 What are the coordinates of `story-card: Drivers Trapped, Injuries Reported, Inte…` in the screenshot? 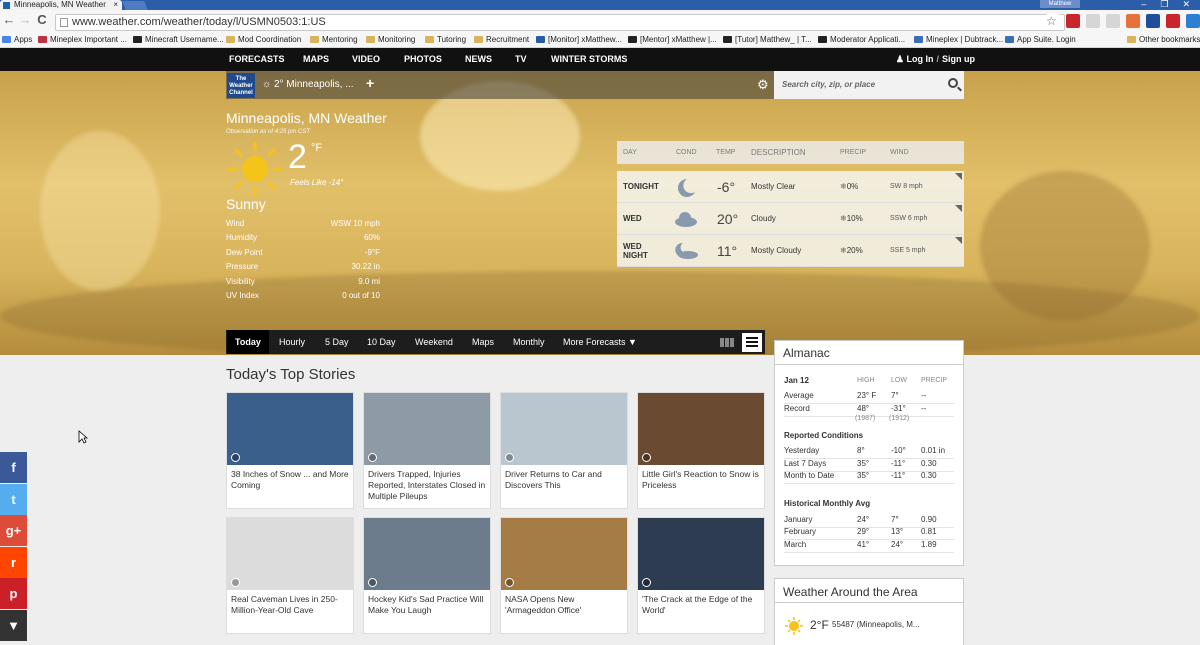 It's located at (427, 450).